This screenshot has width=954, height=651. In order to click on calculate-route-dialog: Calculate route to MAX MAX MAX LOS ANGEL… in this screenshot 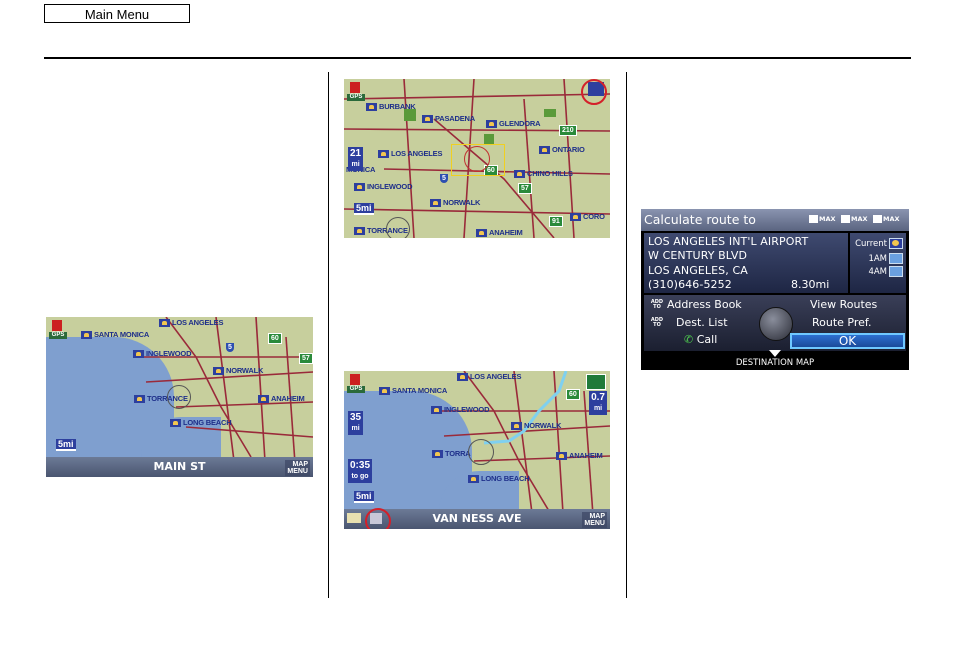, I will do `click(775, 289)`.